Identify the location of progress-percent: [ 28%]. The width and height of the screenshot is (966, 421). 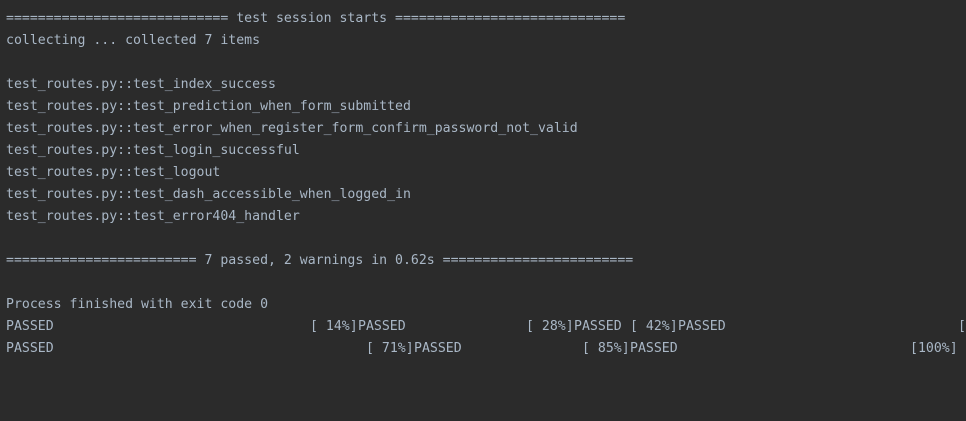
(550, 326).